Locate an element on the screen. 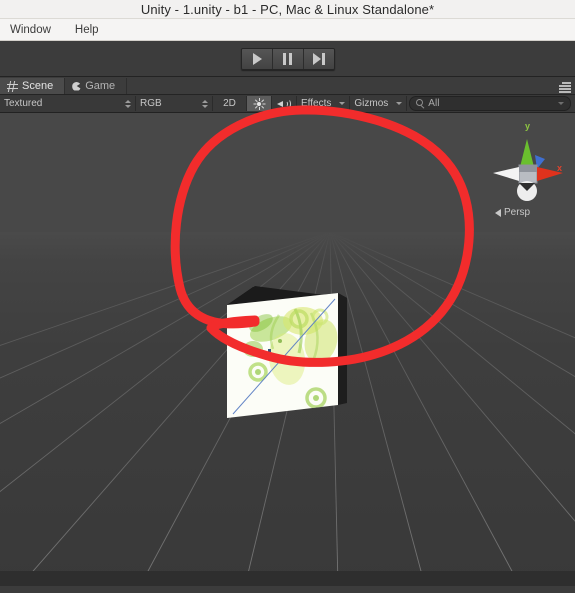 The width and height of the screenshot is (575, 593). menu-bar: Window Help is located at coordinates (287, 30).